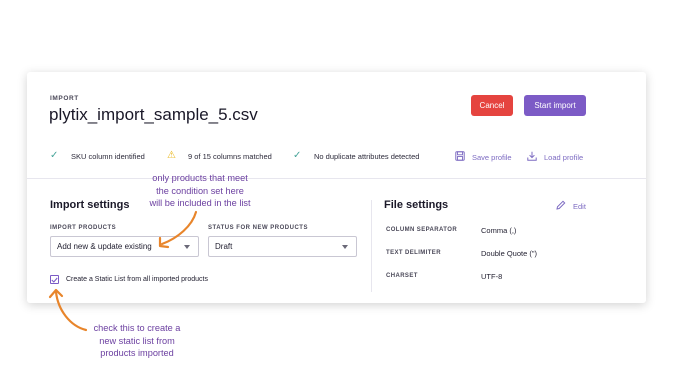 This screenshot has height=378, width=673. I want to click on annotation-arrows, so click(123, 271).